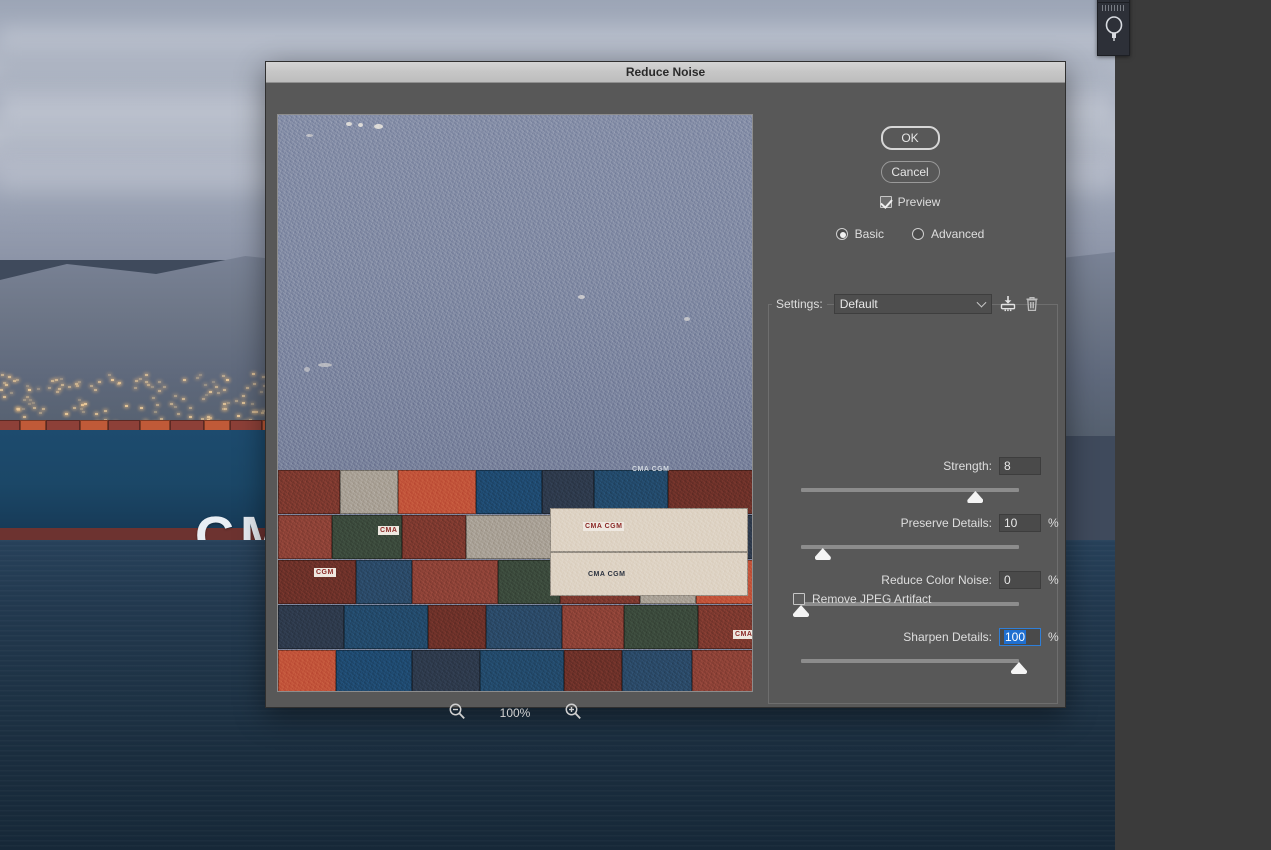  Describe the element at coordinates (1008, 304) in the screenshot. I see `save-settings-icon` at that location.